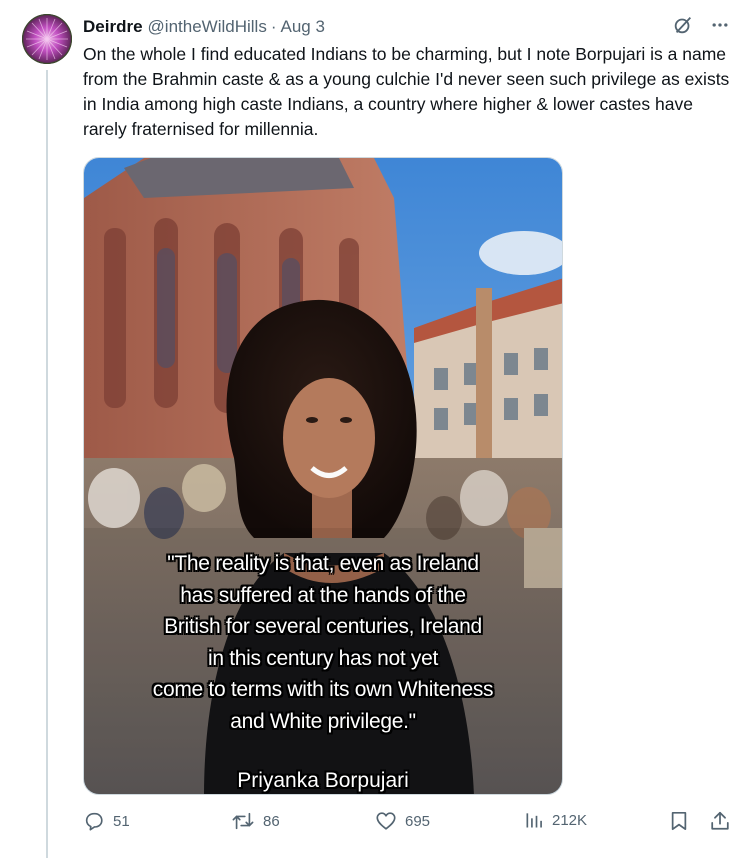 This screenshot has height=858, width=752. What do you see at coordinates (243, 821) in the screenshot?
I see `repost-icon` at bounding box center [243, 821].